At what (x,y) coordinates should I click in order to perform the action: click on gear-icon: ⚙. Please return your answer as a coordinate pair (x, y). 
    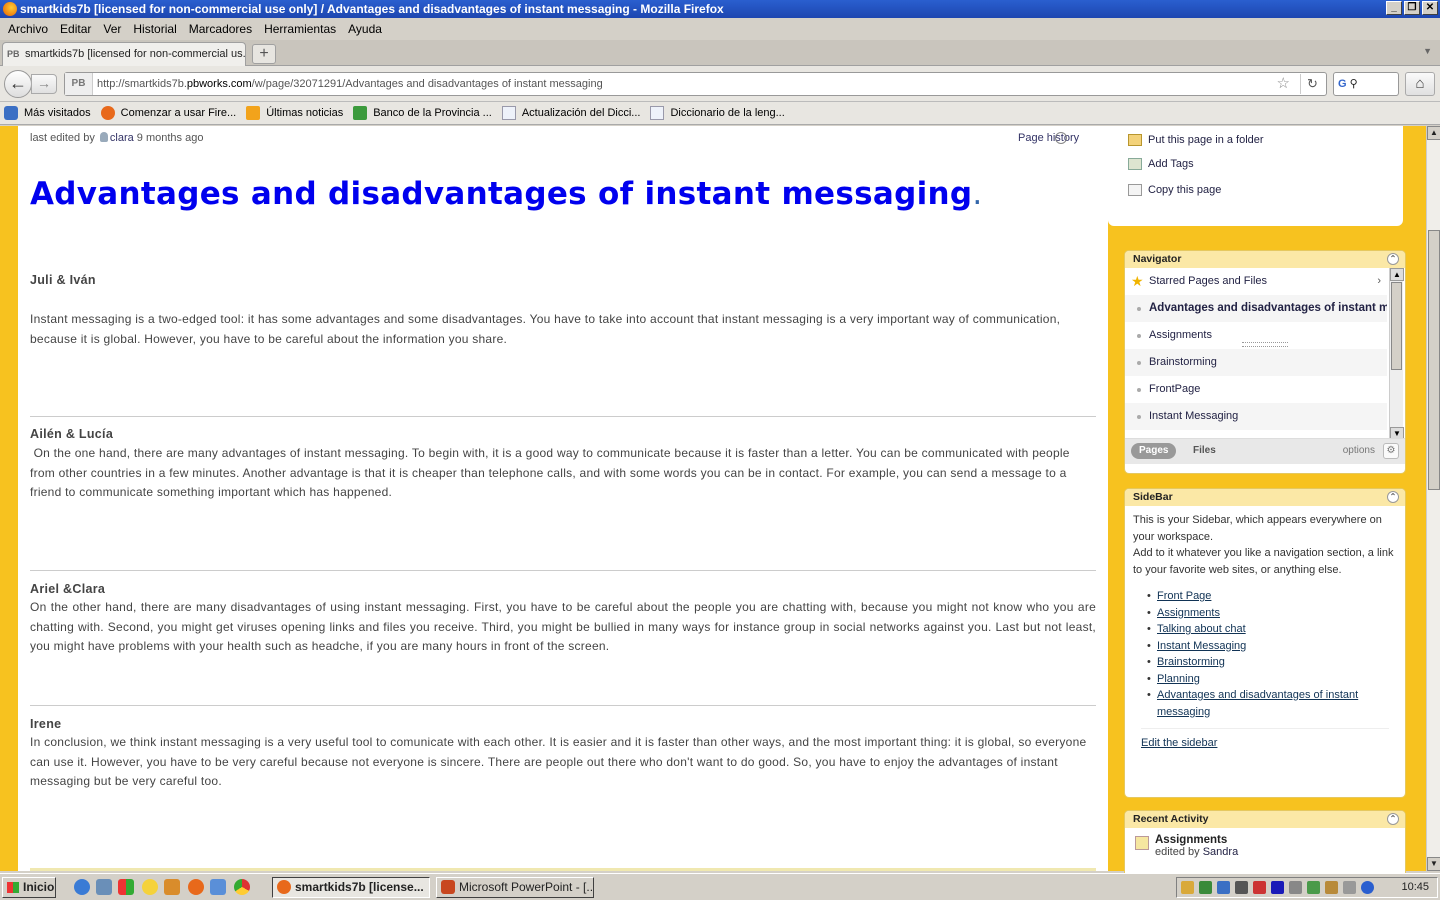
    Looking at the image, I should click on (1391, 451).